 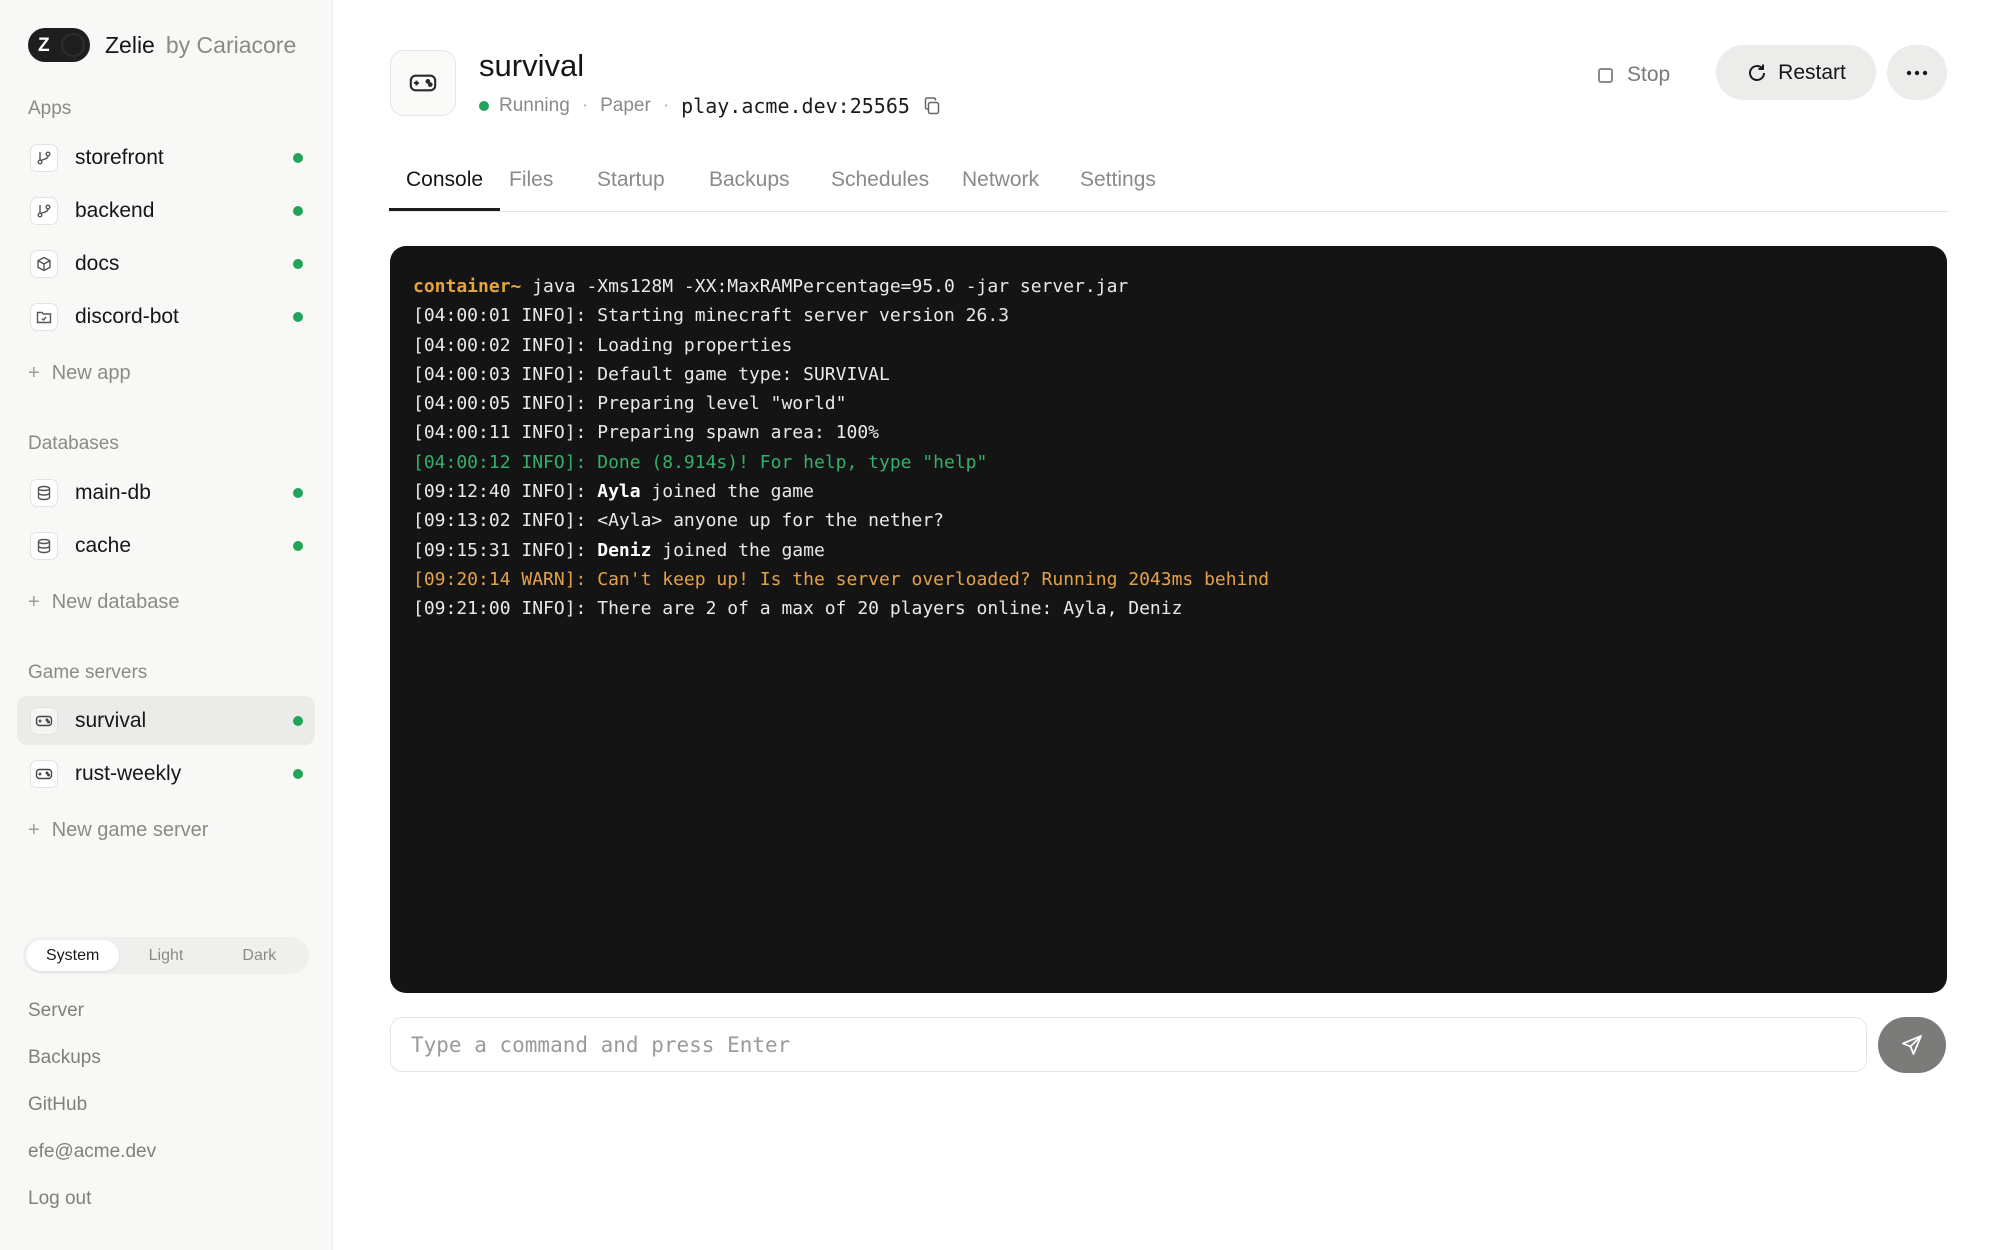 What do you see at coordinates (445, 189) in the screenshot?
I see `tab-console: Console` at bounding box center [445, 189].